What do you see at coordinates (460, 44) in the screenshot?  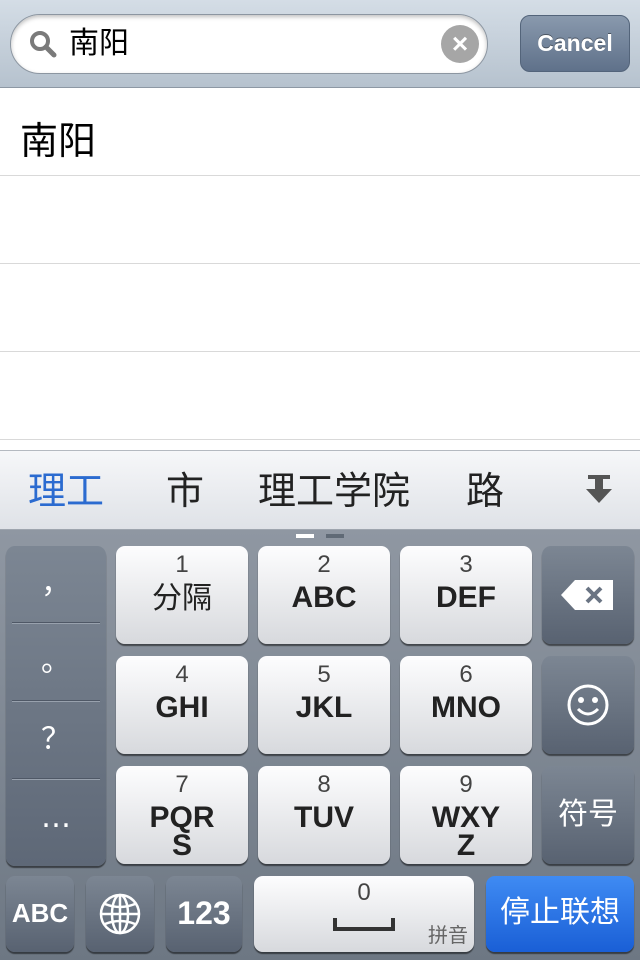 I see `clear-icon: ×` at bounding box center [460, 44].